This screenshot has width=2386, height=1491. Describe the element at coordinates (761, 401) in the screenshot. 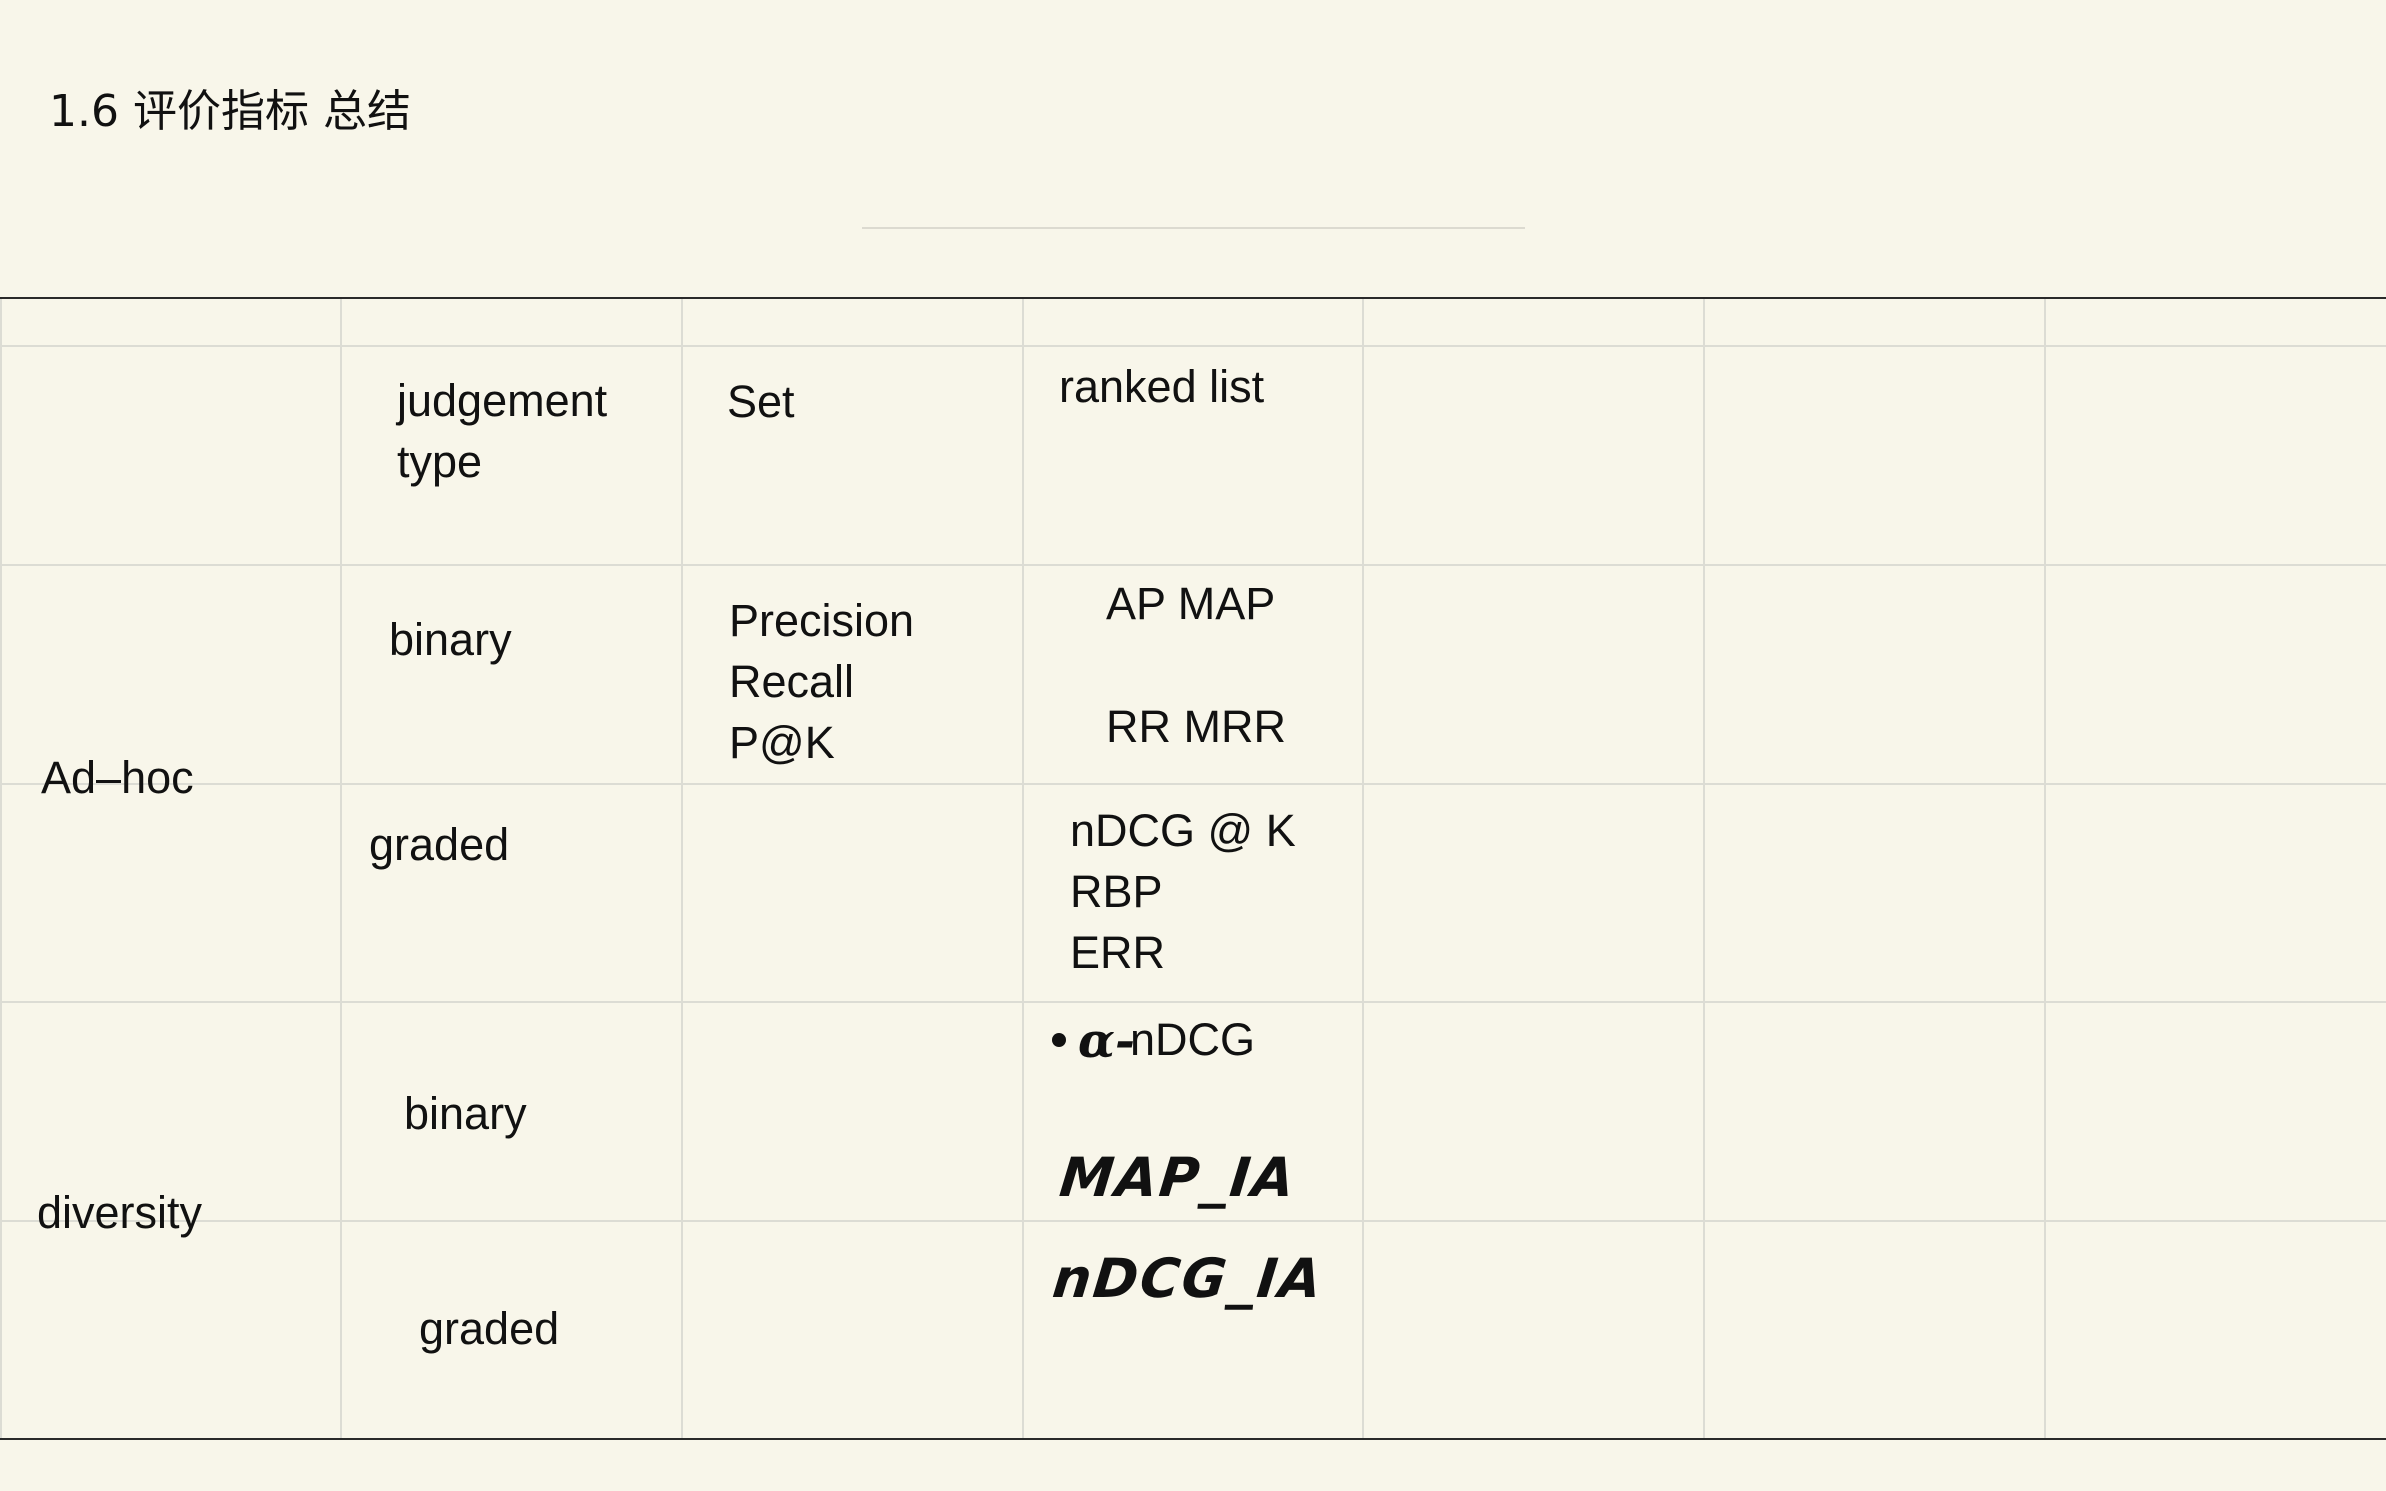

I see `header-set: Set` at that location.